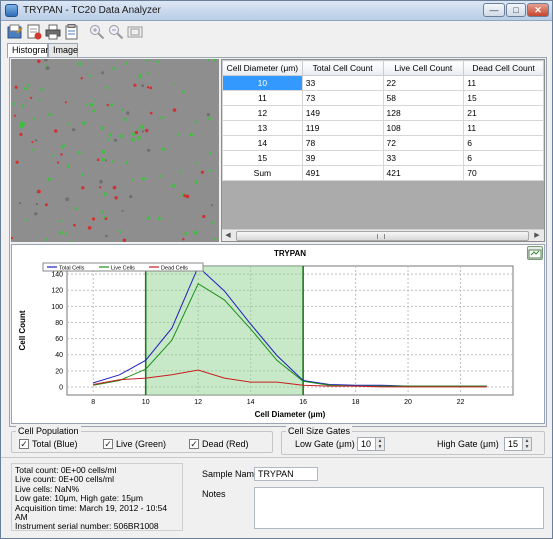  Describe the element at coordinates (24, 444) in the screenshot. I see `total-checkbox: ✓` at that location.